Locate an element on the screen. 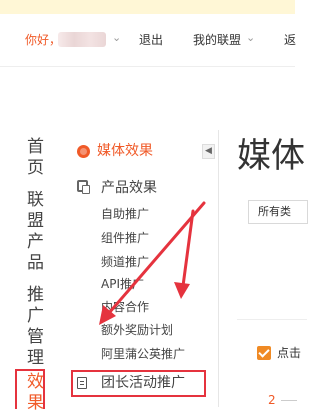 The width and height of the screenshot is (320, 414). annotation-arrow-line is located at coordinates (156, 258).